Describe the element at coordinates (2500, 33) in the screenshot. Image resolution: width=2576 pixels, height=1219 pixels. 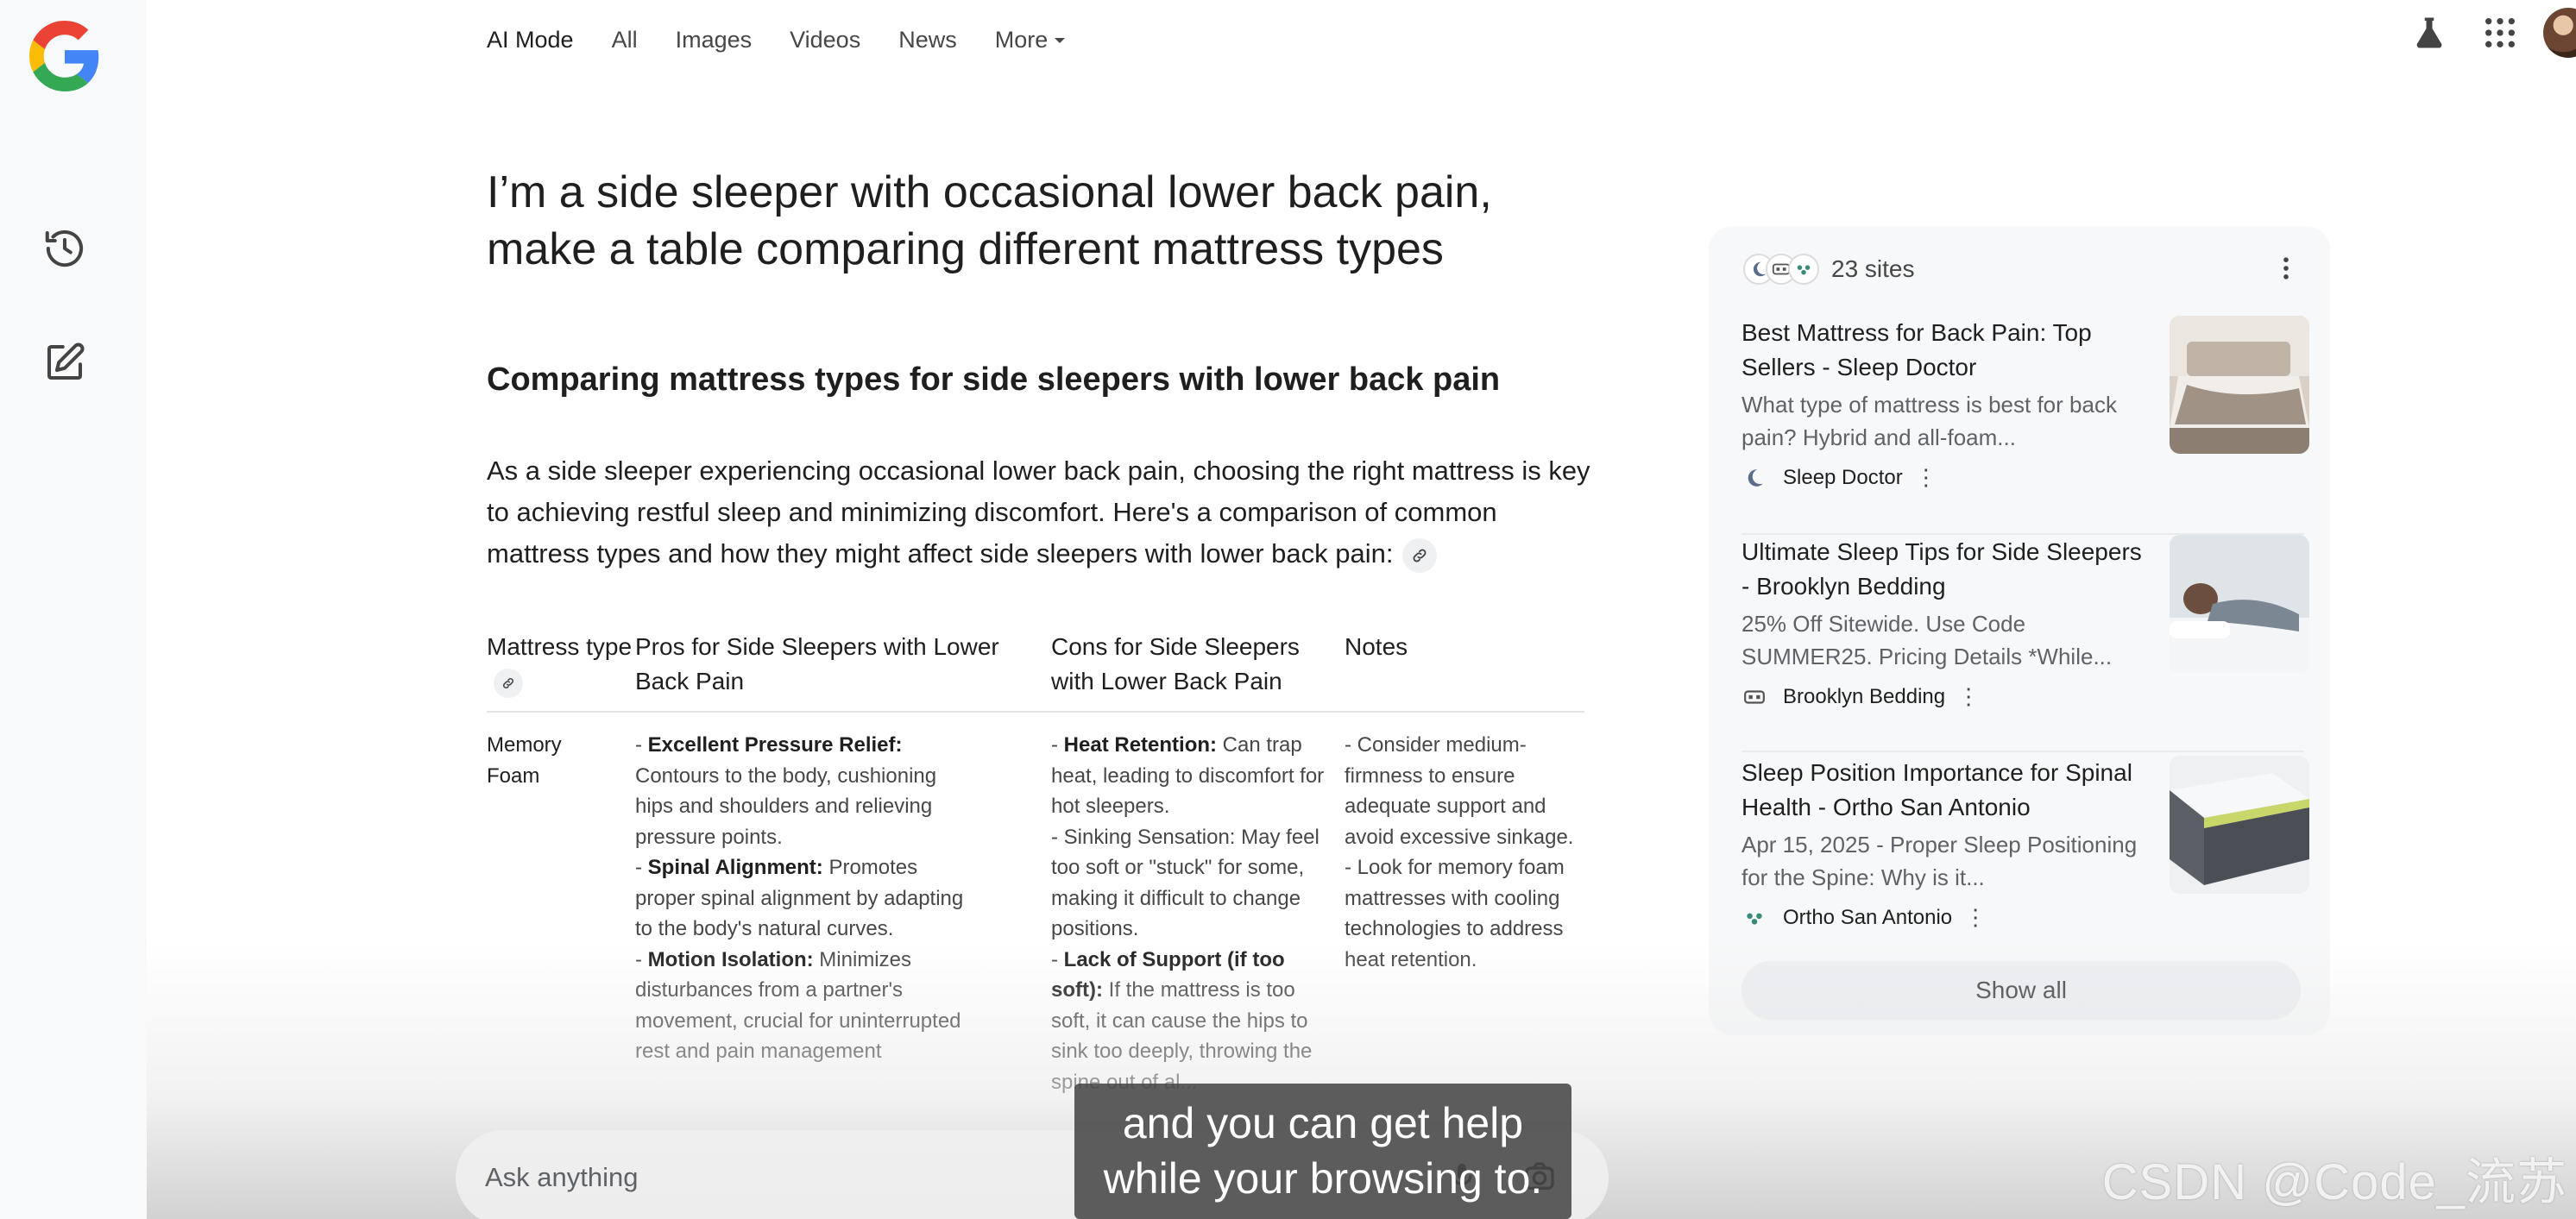
I see `apps-grid-icon` at that location.